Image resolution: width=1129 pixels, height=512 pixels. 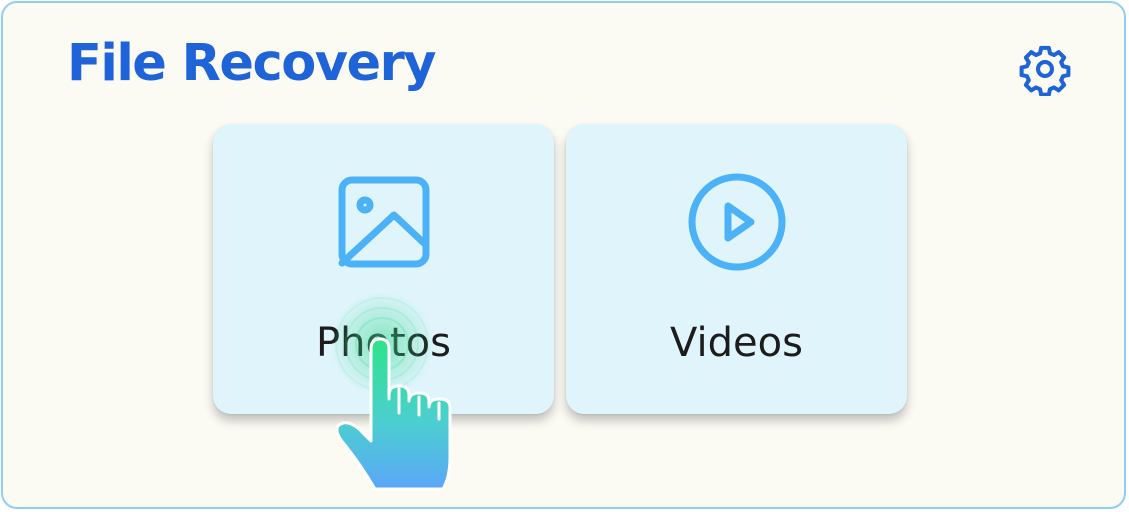 What do you see at coordinates (252, 63) in the screenshot?
I see `page-title: File Recovery` at bounding box center [252, 63].